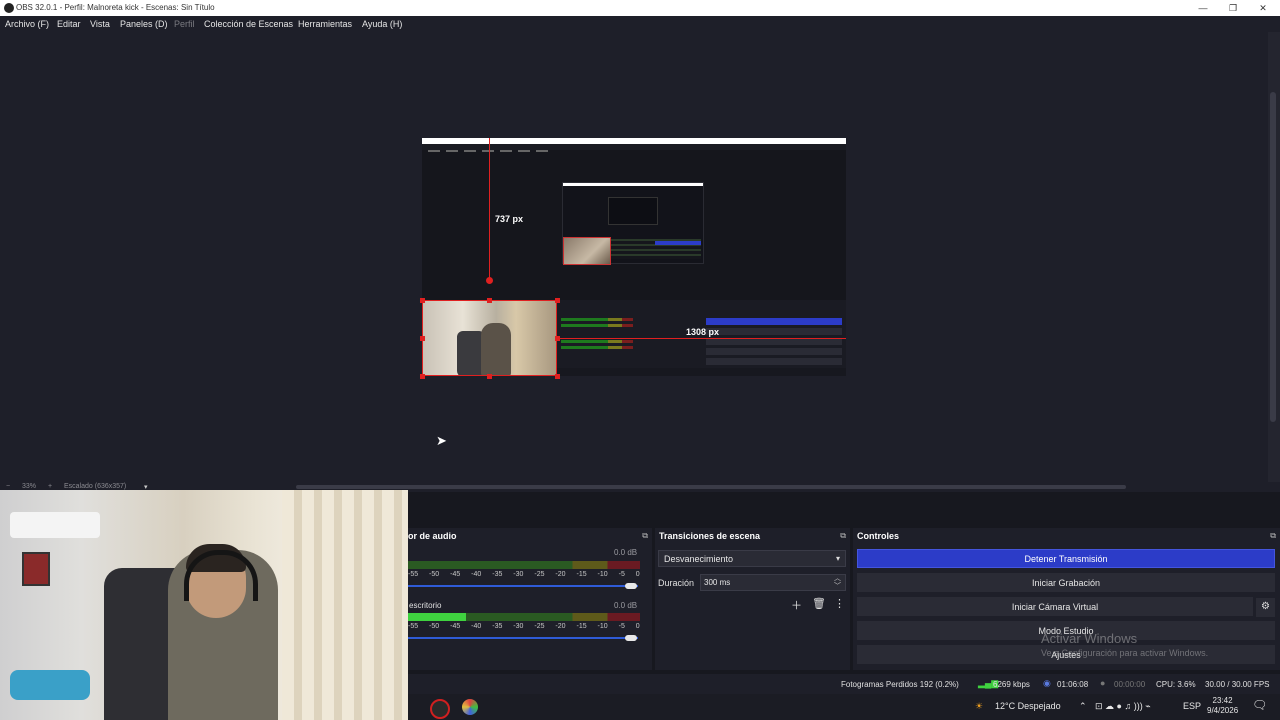  What do you see at coordinates (1123, 706) in the screenshot?
I see `tray-icons: ⊡ ☁ ● ♫ ))) ⌁` at bounding box center [1123, 706].